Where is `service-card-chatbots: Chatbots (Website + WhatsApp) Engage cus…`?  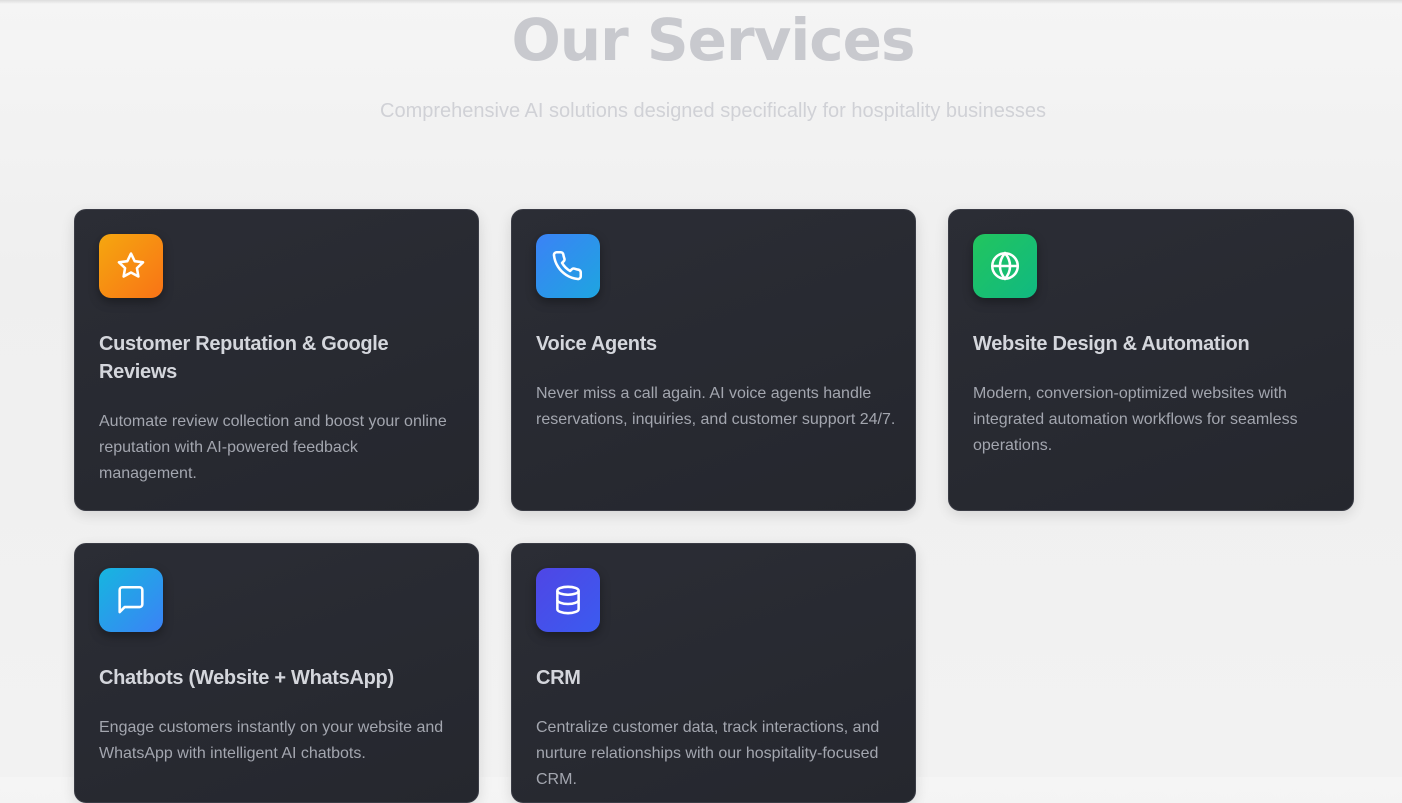
service-card-chatbots: Chatbots (Website + WhatsApp) Engage cus… is located at coordinates (276, 673).